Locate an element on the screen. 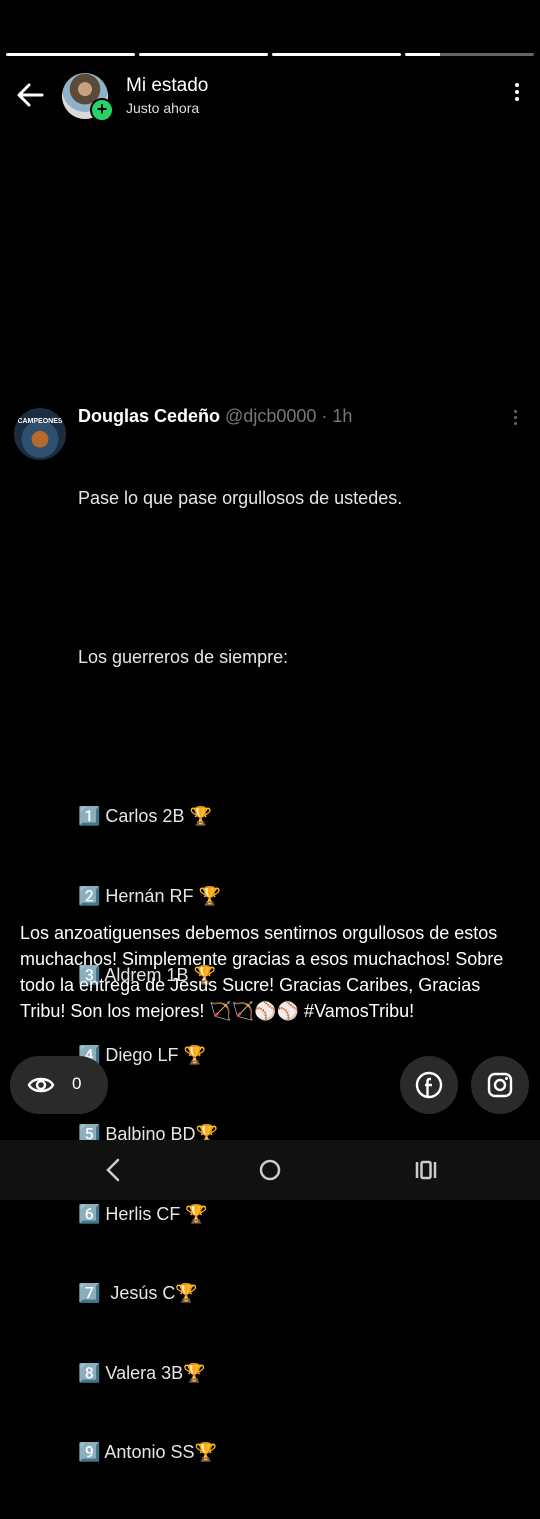 This screenshot has height=1519, width=540. tweet-line: 7️⃣ Jesús C🏆 is located at coordinates (138, 1293).